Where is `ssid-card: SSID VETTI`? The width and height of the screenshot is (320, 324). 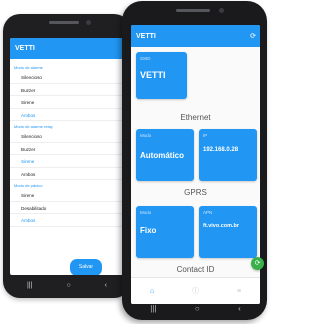 ssid-card: SSID VETTI is located at coordinates (161, 75).